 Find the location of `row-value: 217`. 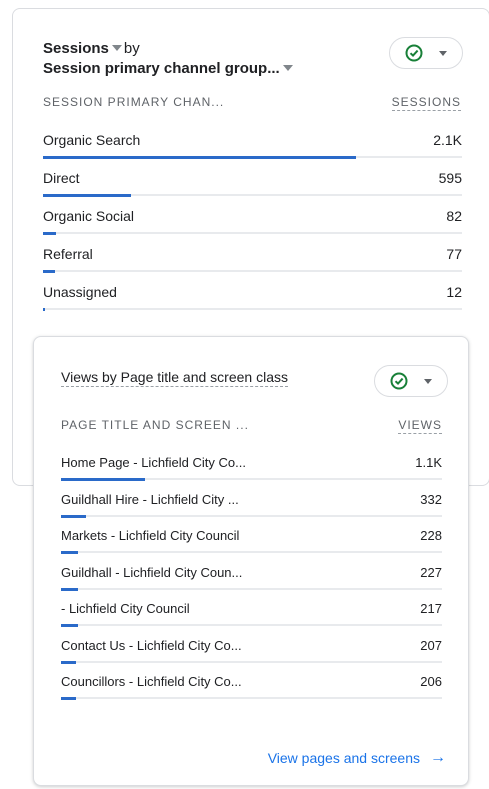

row-value: 217 is located at coordinates (431, 608).